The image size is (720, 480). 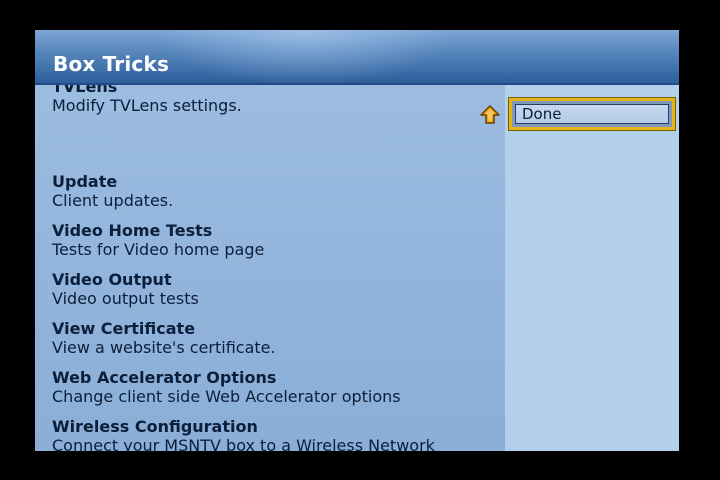 I want to click on page-title: Box Tricks, so click(x=111, y=64).